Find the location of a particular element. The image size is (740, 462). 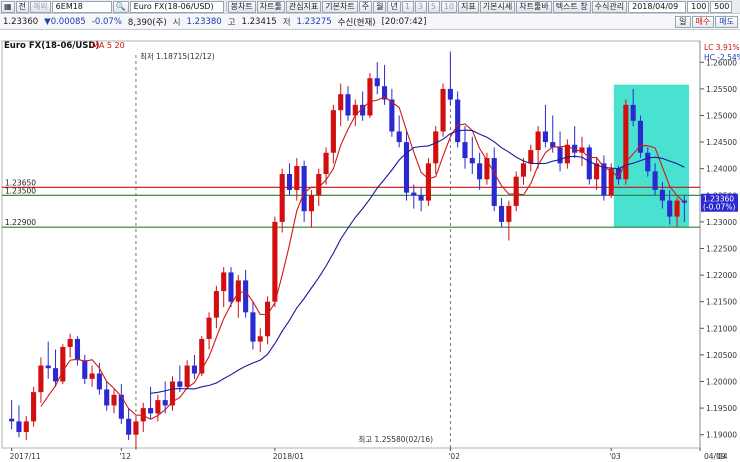

symbol-input: 6EM18 is located at coordinates (81, 6).